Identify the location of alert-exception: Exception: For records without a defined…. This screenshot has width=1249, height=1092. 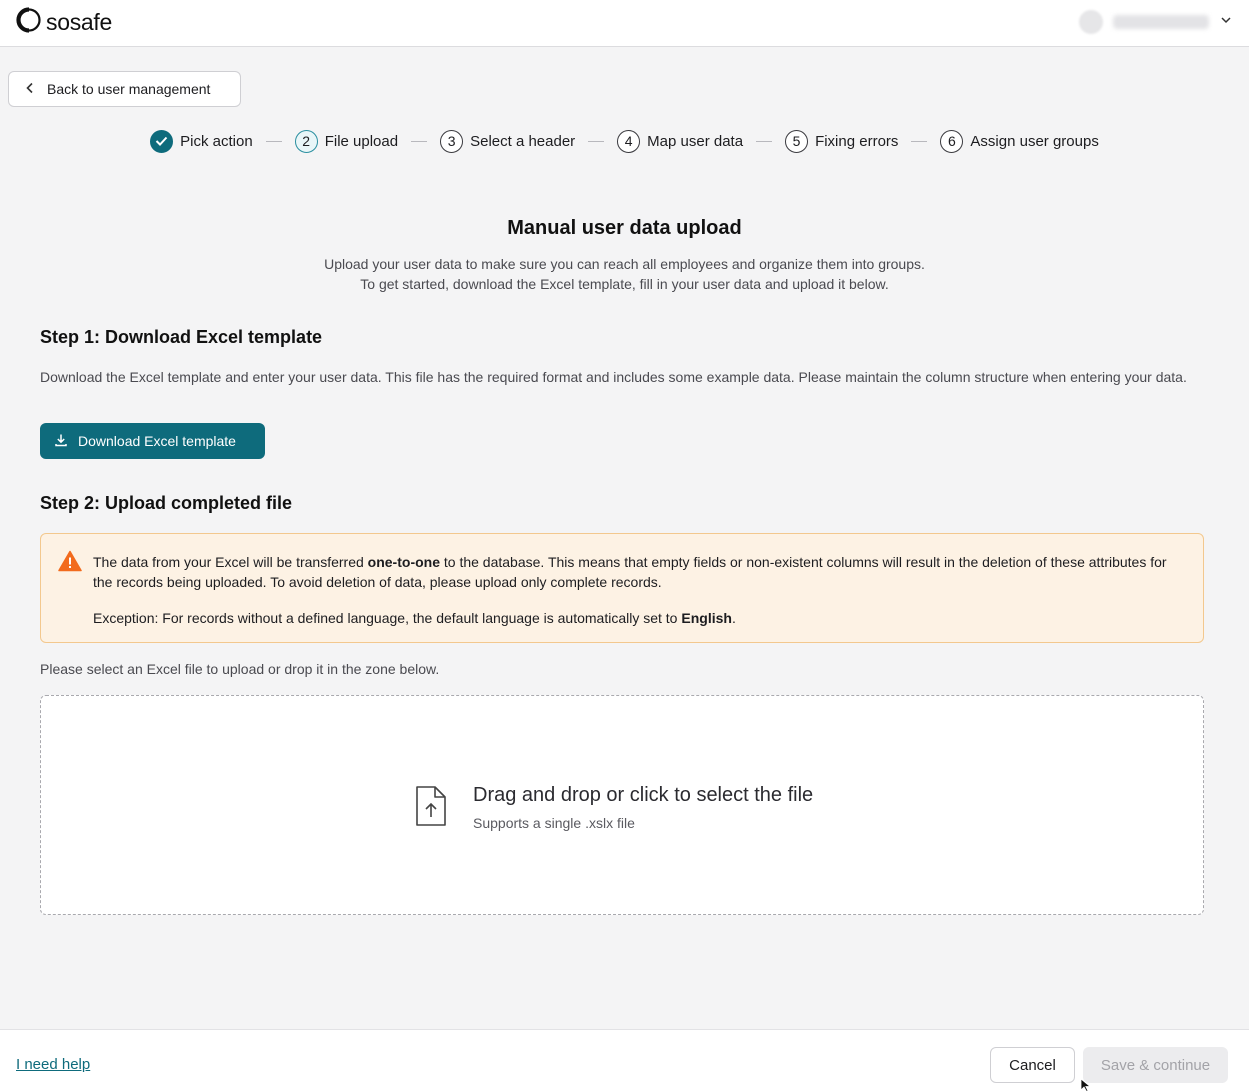
(638, 618).